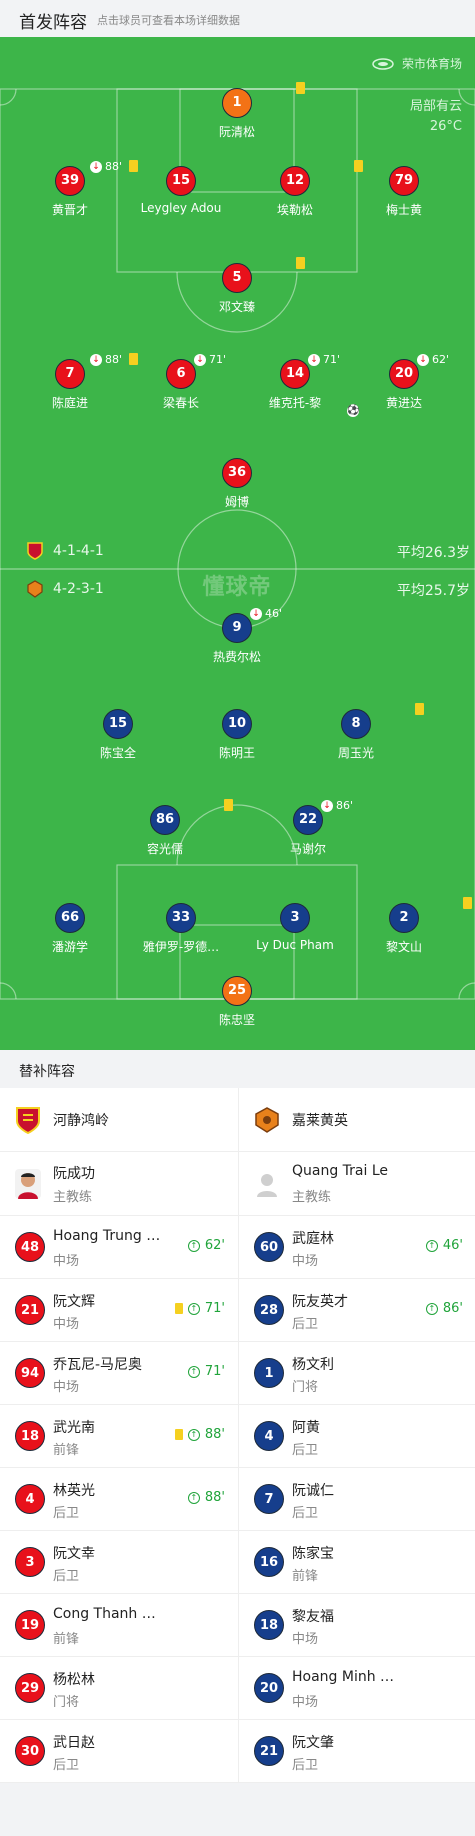 This screenshot has width=475, height=1836. I want to click on bottom-spacer, so click(237, 1811).